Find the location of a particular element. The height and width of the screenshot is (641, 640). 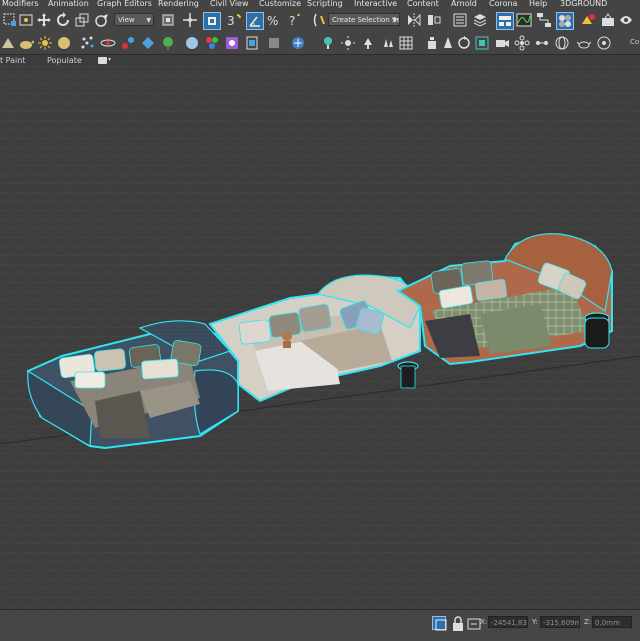

flower-icon is located at coordinates (522, 43).